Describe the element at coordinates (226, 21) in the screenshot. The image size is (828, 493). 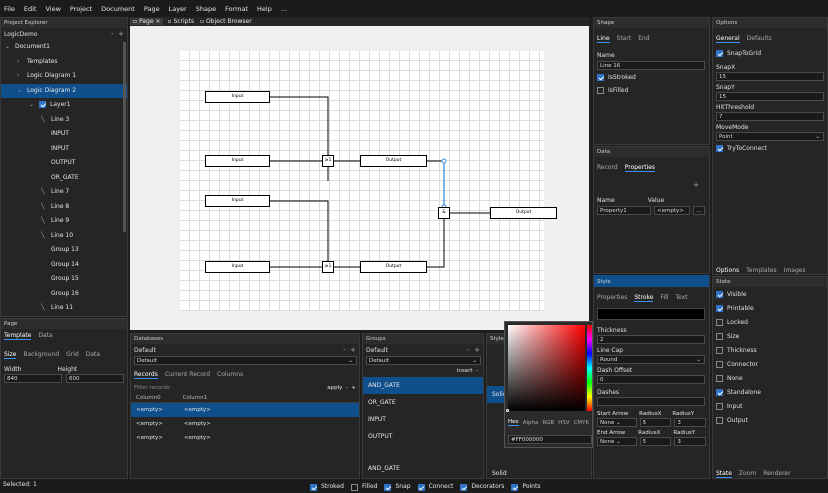
I see `doc-tab-object-browser: ▫ Object Browser` at that location.